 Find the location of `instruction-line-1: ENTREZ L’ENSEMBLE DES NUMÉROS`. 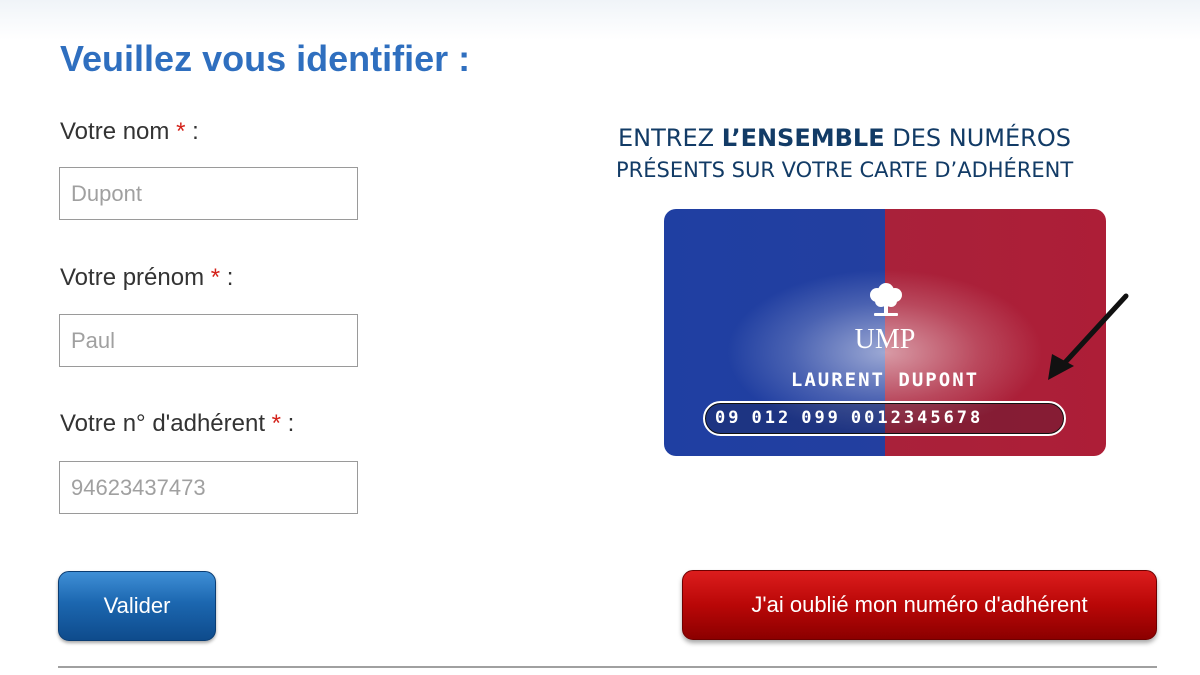

instruction-line-1: ENTREZ L’ENSEMBLE DES NUMÉROS is located at coordinates (886, 138).